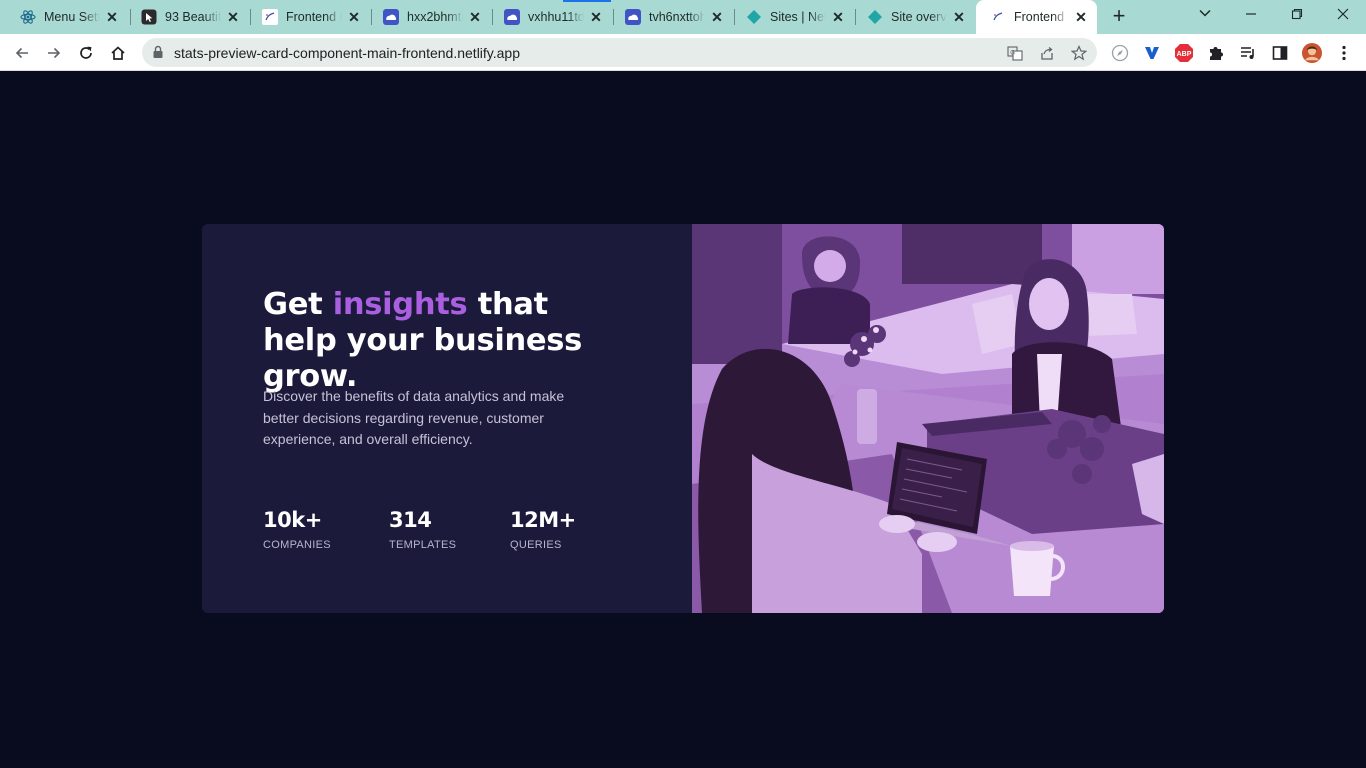 The height and width of the screenshot is (768, 1366). What do you see at coordinates (72, 17) in the screenshot?
I see `tab-title: Menu Setup` at bounding box center [72, 17].